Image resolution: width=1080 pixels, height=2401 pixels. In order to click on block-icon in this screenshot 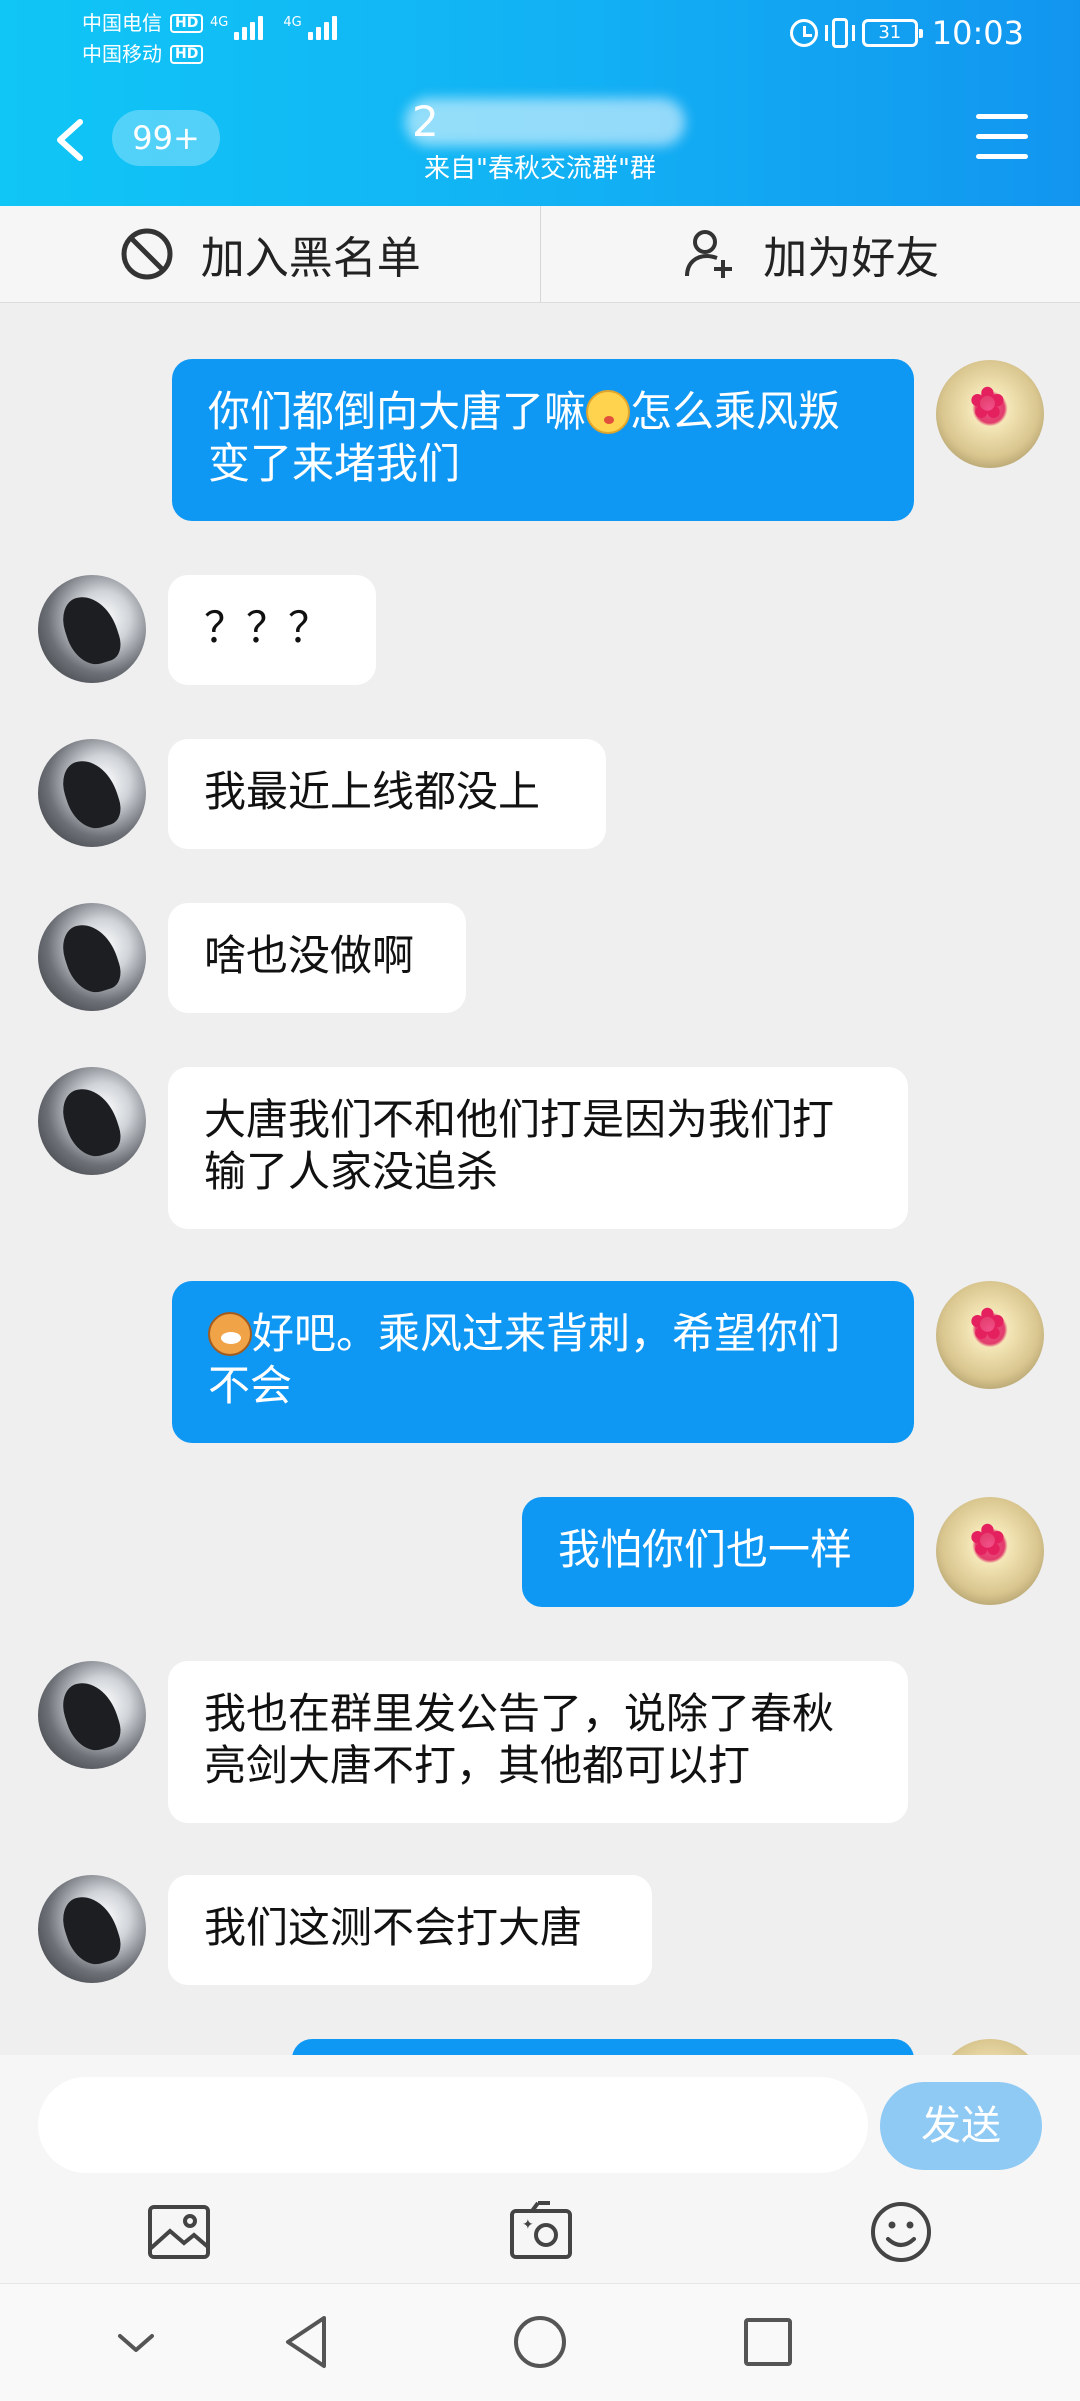, I will do `click(147, 254)`.